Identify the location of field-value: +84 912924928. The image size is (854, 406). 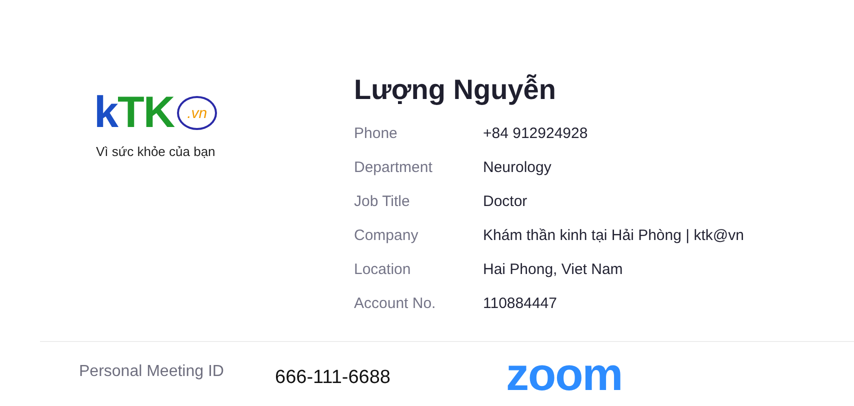
(535, 133).